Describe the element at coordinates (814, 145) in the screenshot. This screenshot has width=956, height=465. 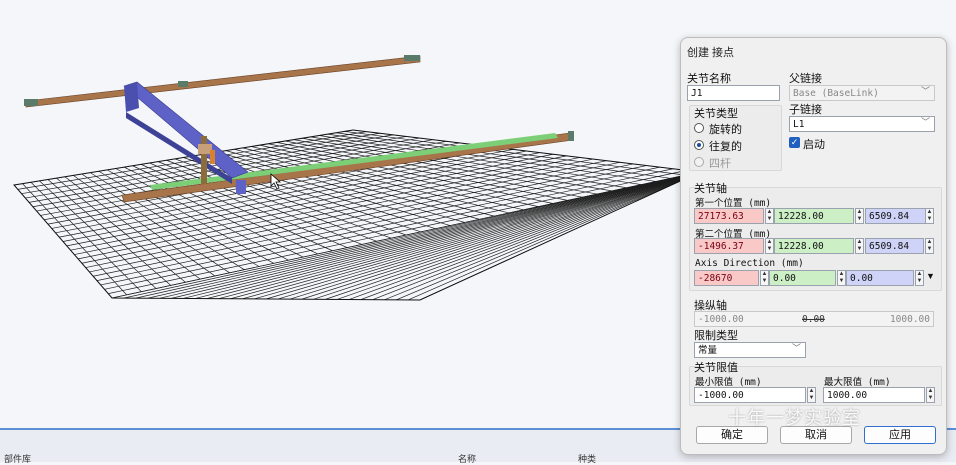
I see `enabled-label: 启动` at that location.